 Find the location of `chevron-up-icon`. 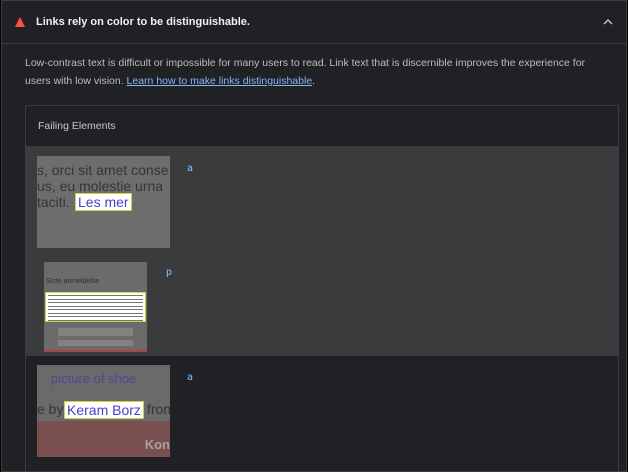

chevron-up-icon is located at coordinates (608, 22).